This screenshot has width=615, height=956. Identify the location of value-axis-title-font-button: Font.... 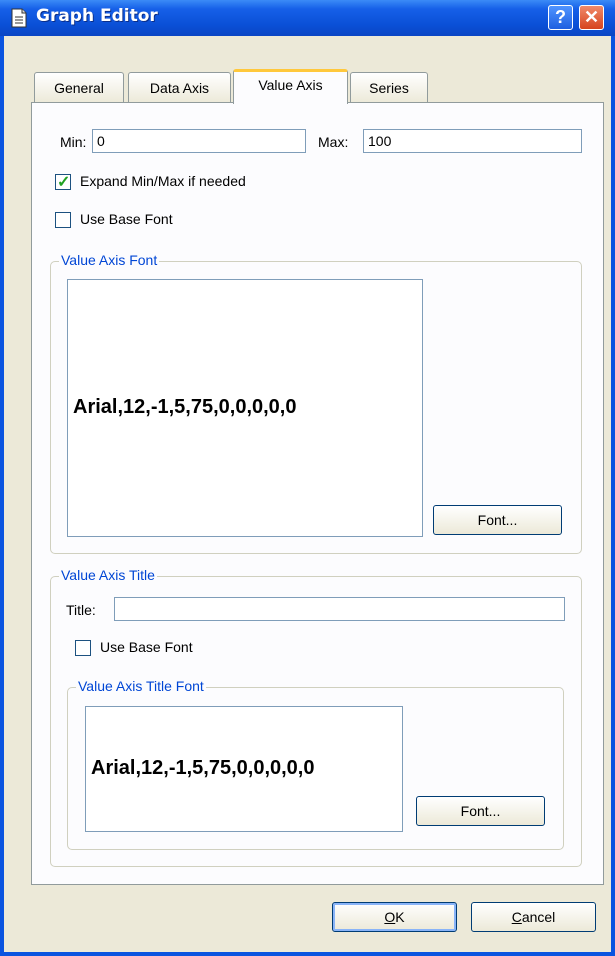
(480, 811).